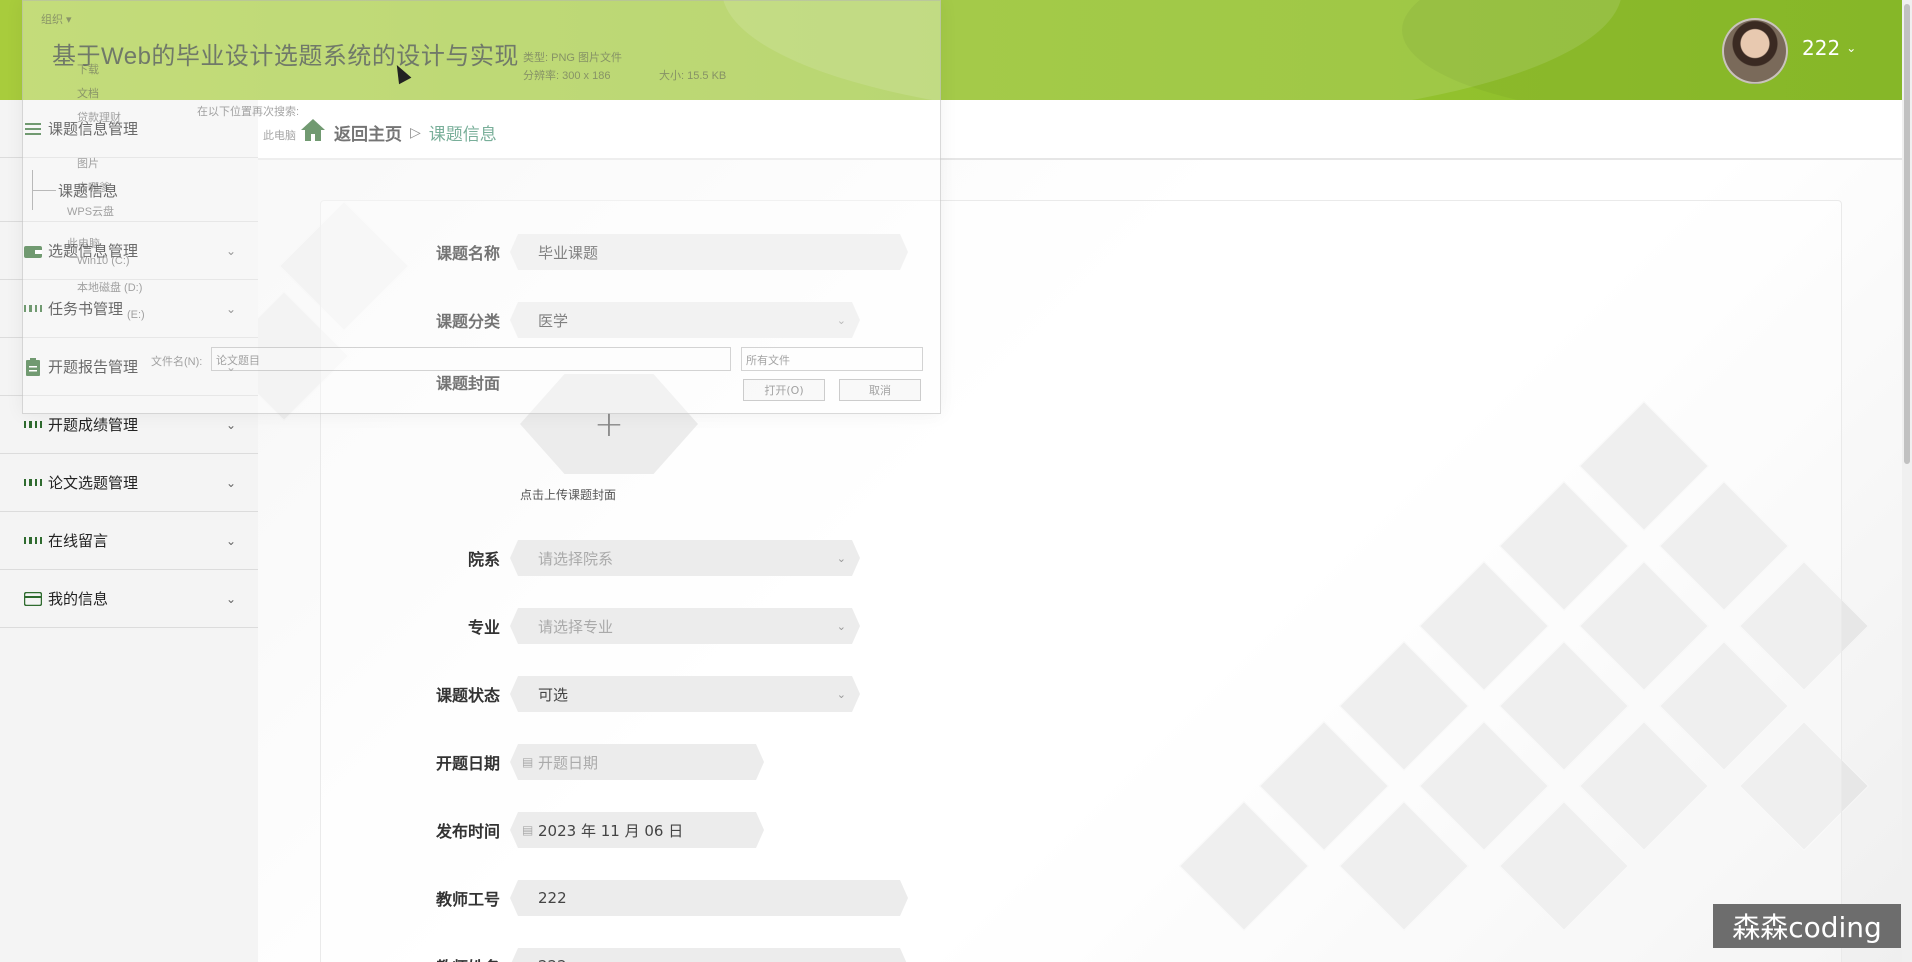  Describe the element at coordinates (1907, 481) in the screenshot. I see `page-scrollbar` at that location.